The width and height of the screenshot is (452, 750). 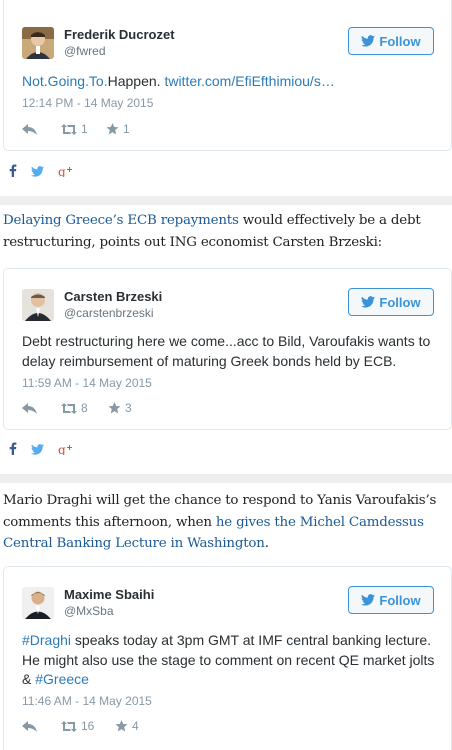 I want to click on author-name: Frederik Ducrozet, so click(x=119, y=34).